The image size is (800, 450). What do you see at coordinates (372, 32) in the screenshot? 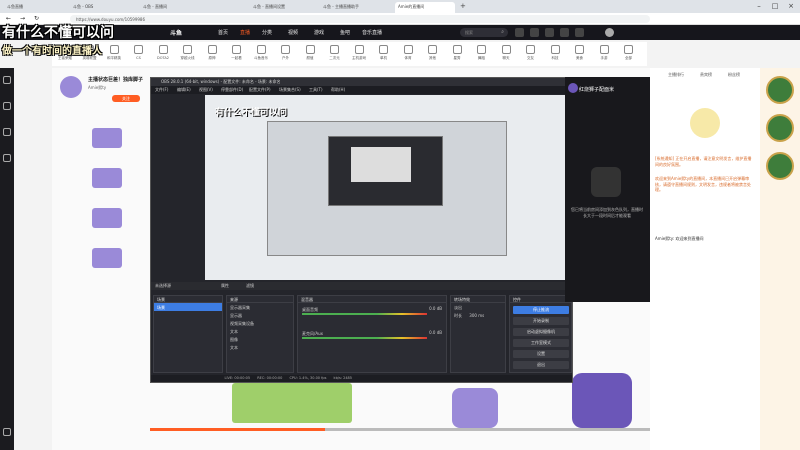
I see `nav-item: 音乐直播` at bounding box center [372, 32].